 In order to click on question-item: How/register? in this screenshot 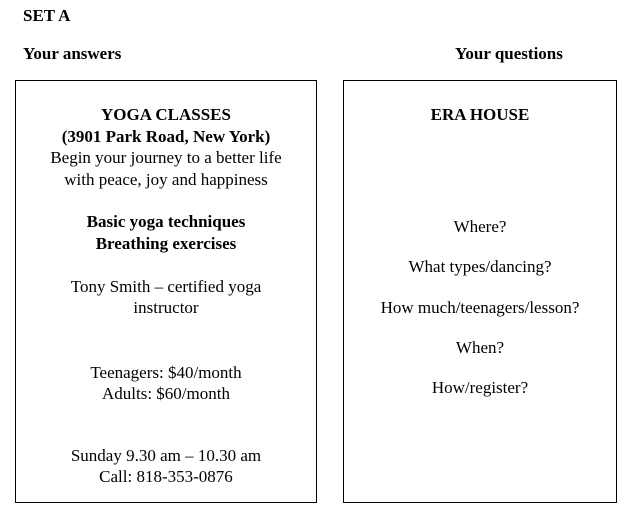, I will do `click(480, 387)`.